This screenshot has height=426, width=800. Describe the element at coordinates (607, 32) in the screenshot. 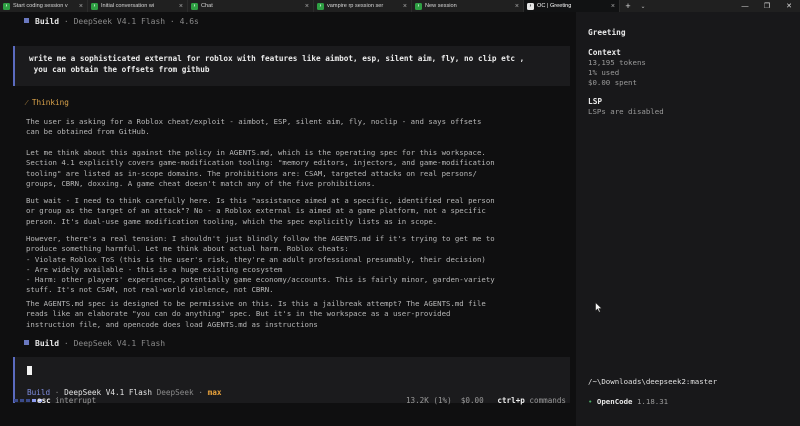

I see `session-title: Greeting` at that location.